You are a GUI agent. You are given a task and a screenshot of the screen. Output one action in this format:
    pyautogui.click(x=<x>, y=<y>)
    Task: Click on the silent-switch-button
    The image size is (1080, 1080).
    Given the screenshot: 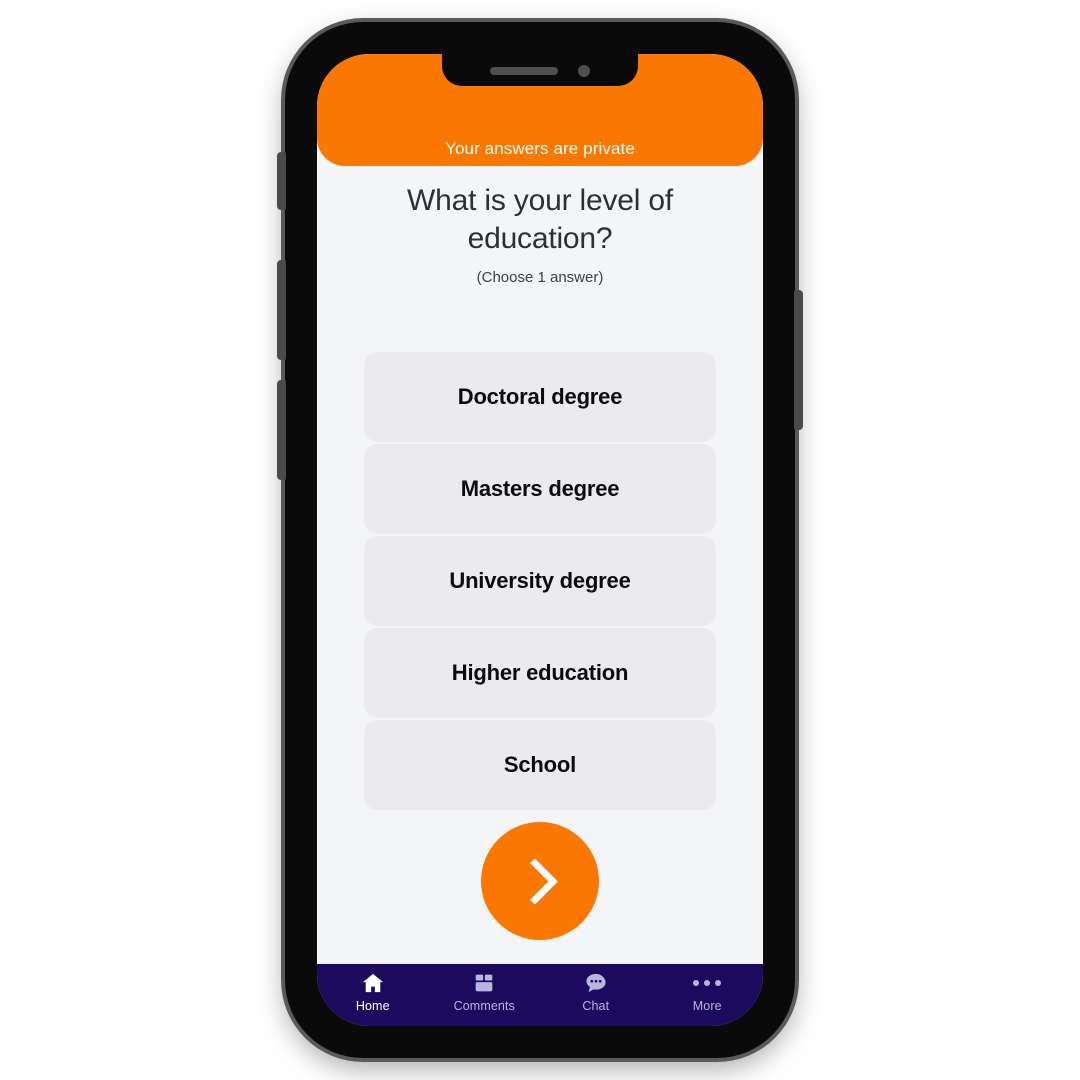 What is the action you would take?
    pyautogui.click(x=281, y=181)
    